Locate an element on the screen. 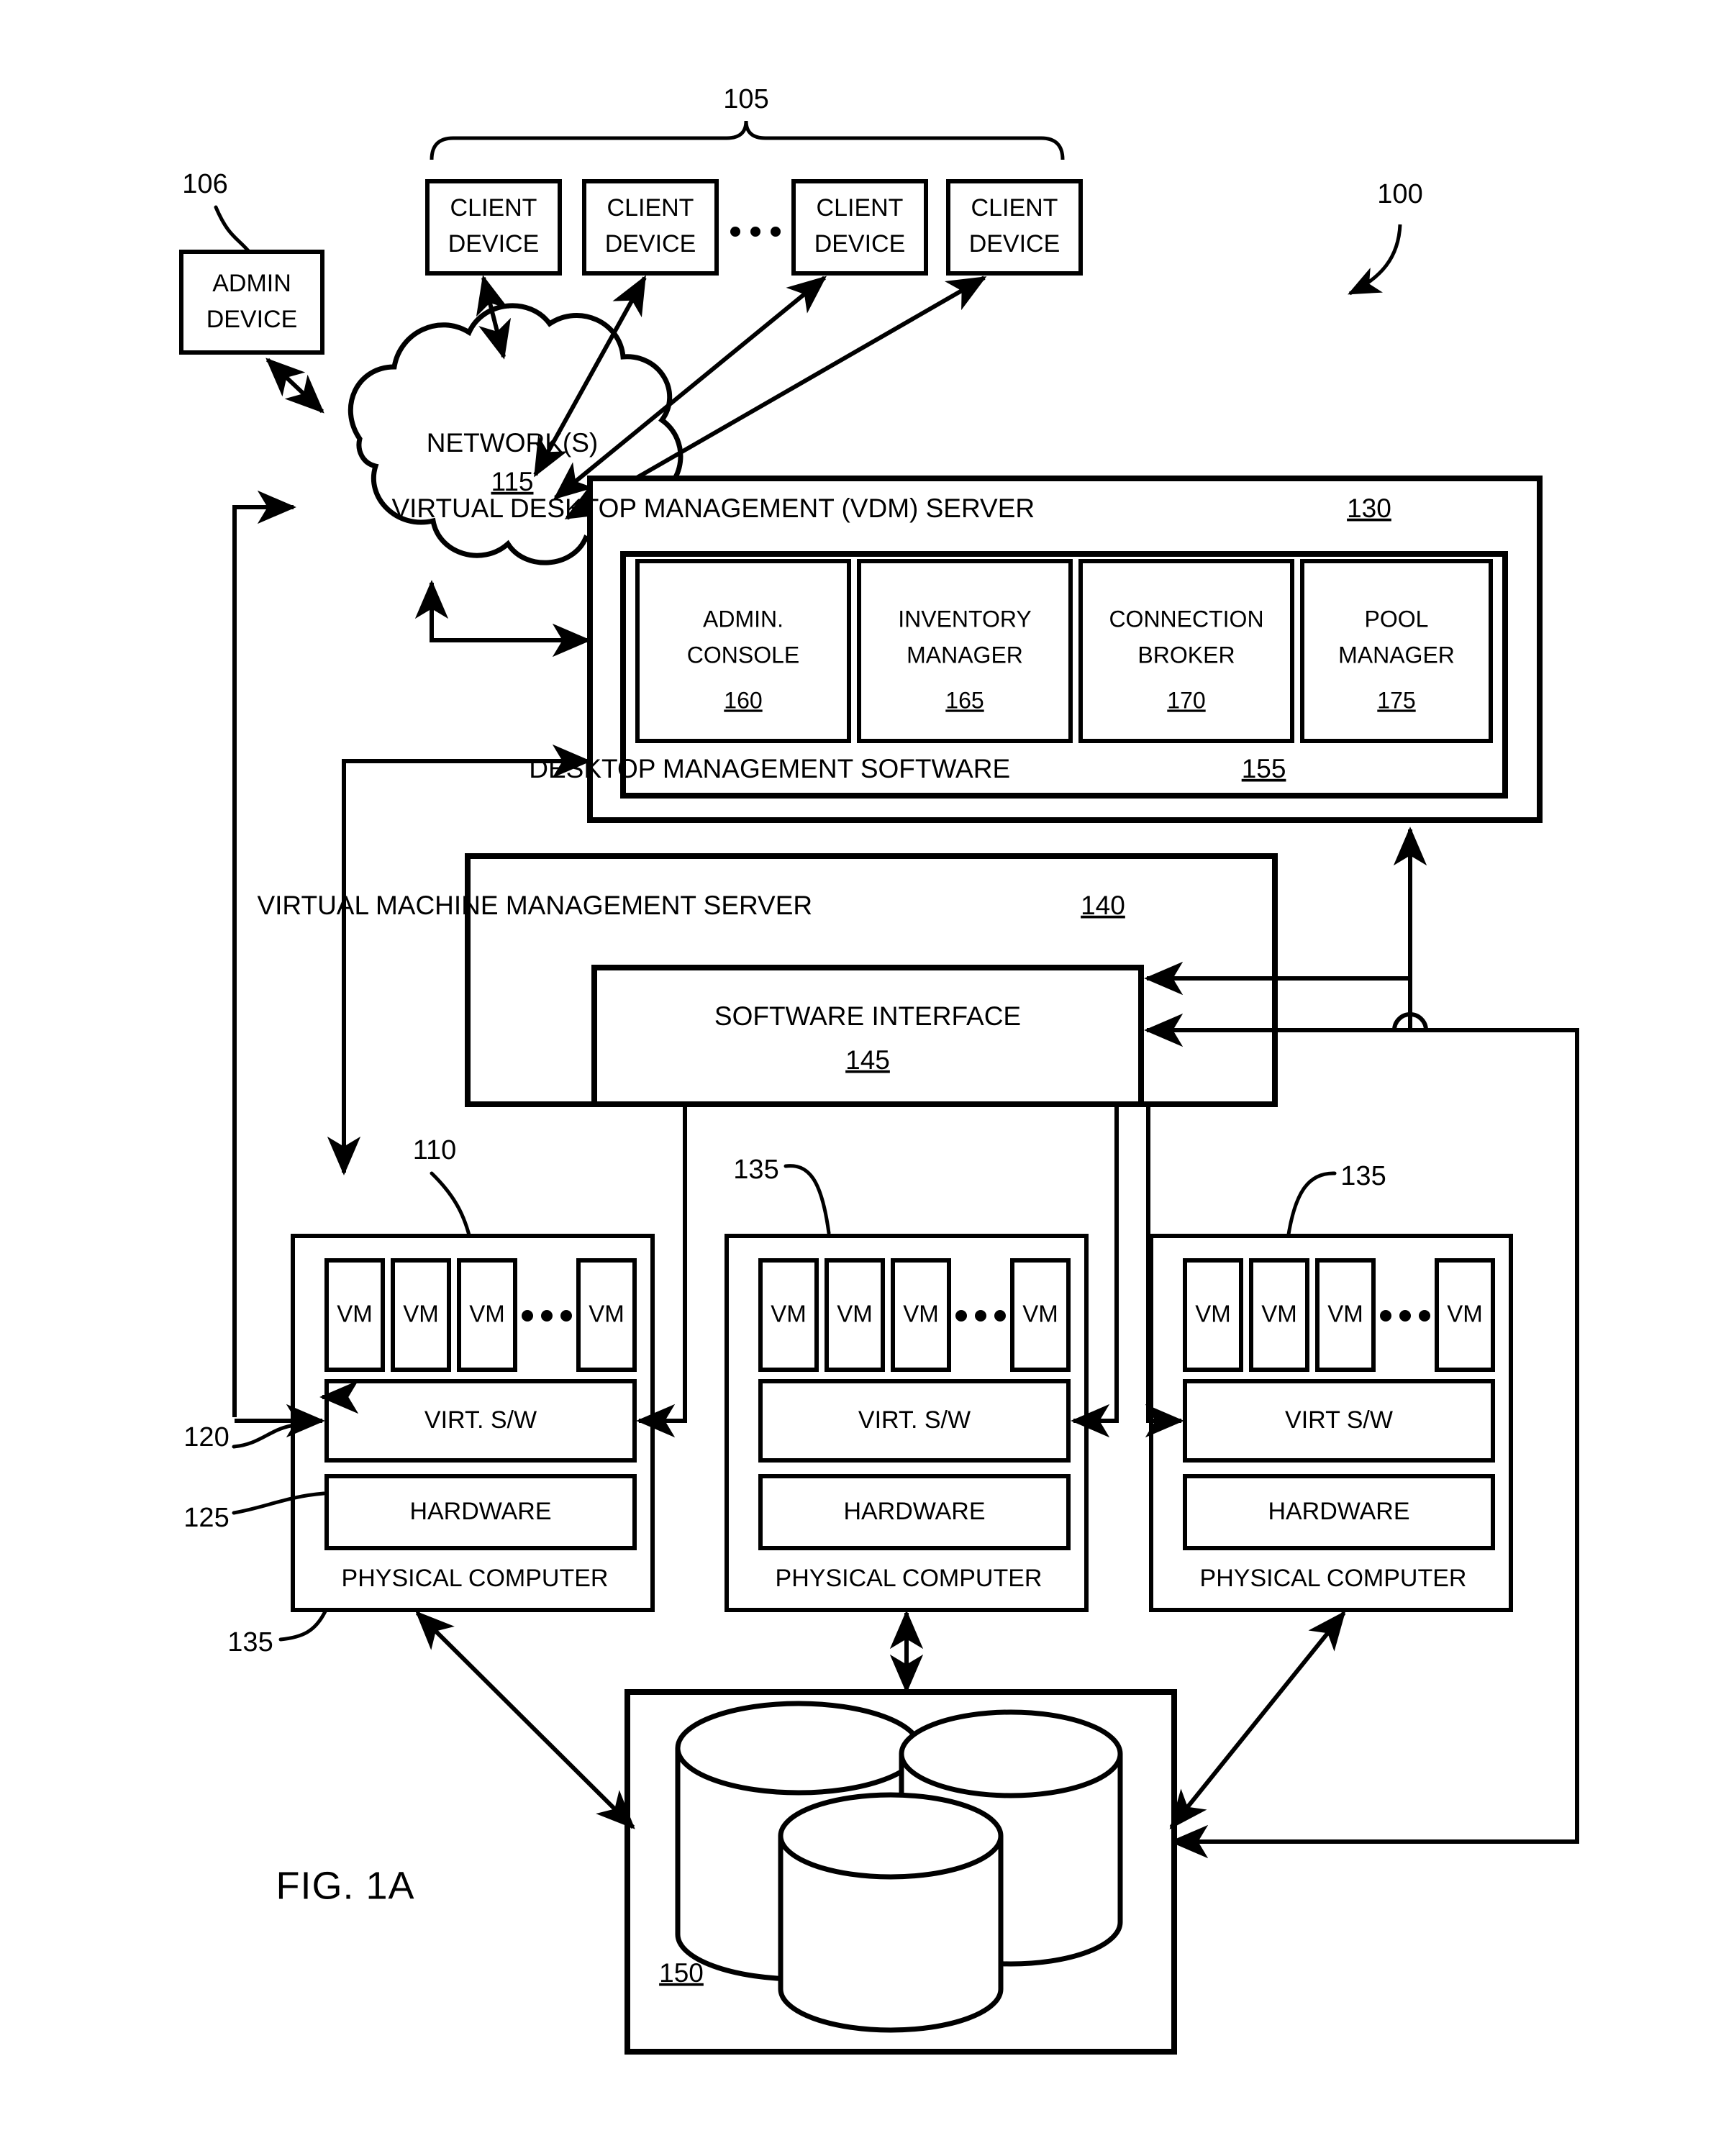  vdm-server-ref: 130 is located at coordinates (1369, 508).